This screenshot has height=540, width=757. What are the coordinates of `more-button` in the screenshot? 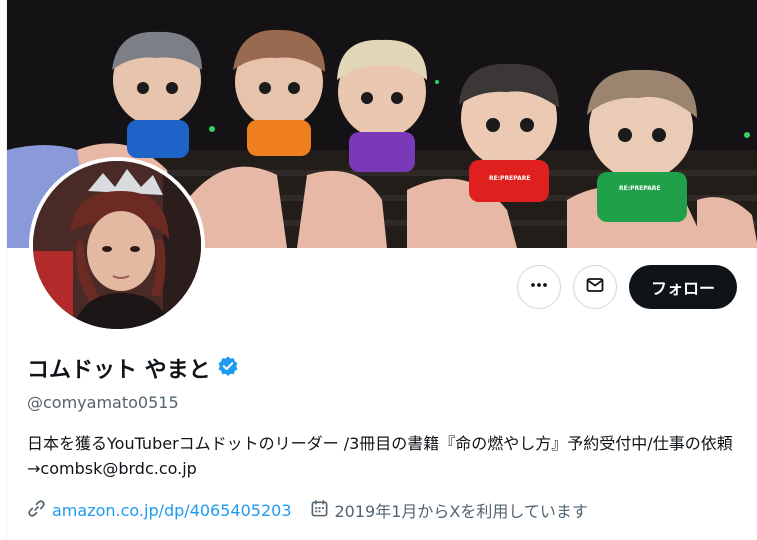 It's located at (538, 287).